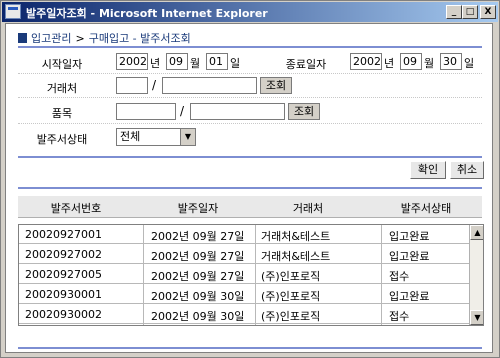  I want to click on column-header-status: 발주서상태, so click(426, 208).